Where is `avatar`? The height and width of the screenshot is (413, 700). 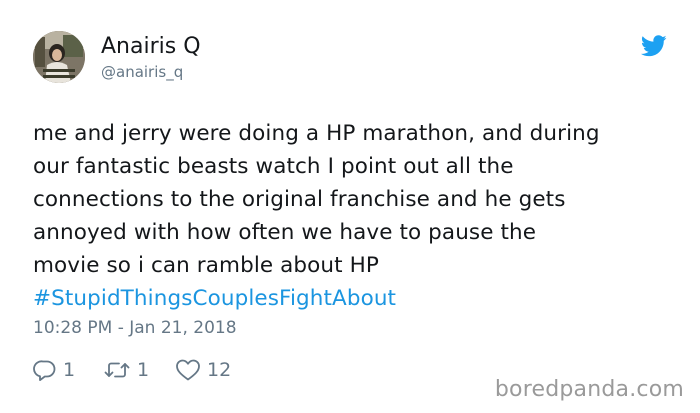
avatar is located at coordinates (59, 57).